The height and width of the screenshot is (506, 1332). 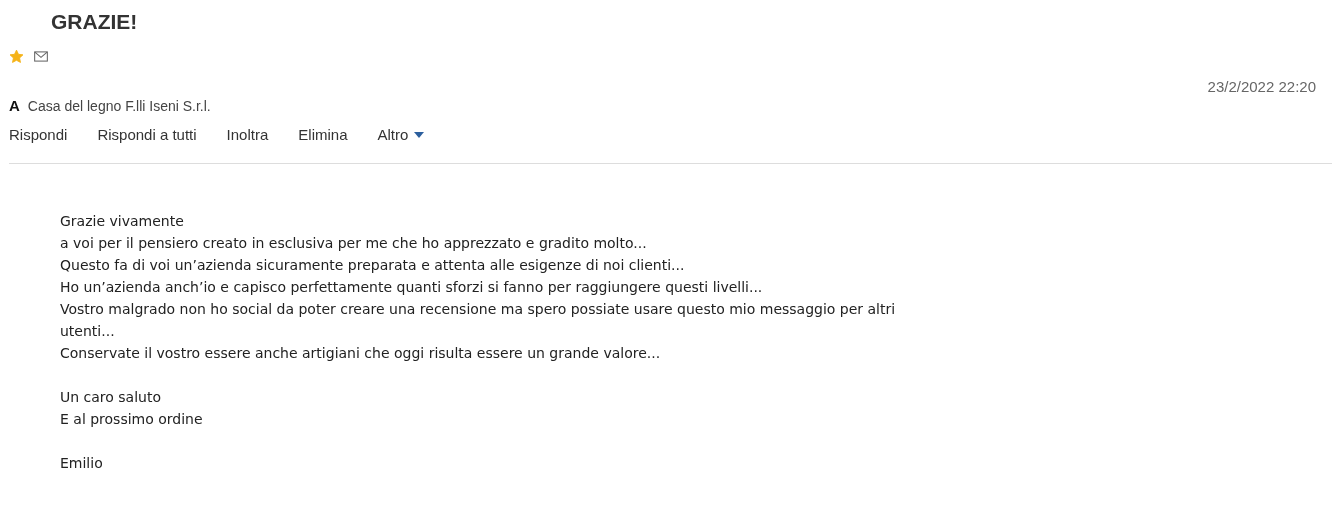 What do you see at coordinates (41, 56) in the screenshot?
I see `envelope-icon` at bounding box center [41, 56].